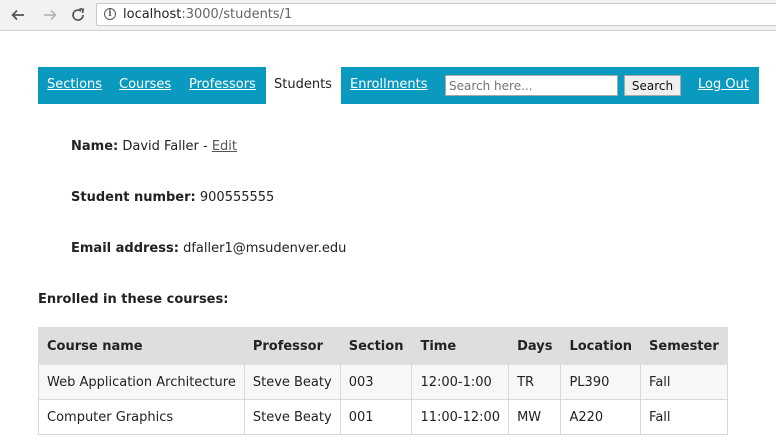  Describe the element at coordinates (531, 85) in the screenshot. I see `search-input` at that location.